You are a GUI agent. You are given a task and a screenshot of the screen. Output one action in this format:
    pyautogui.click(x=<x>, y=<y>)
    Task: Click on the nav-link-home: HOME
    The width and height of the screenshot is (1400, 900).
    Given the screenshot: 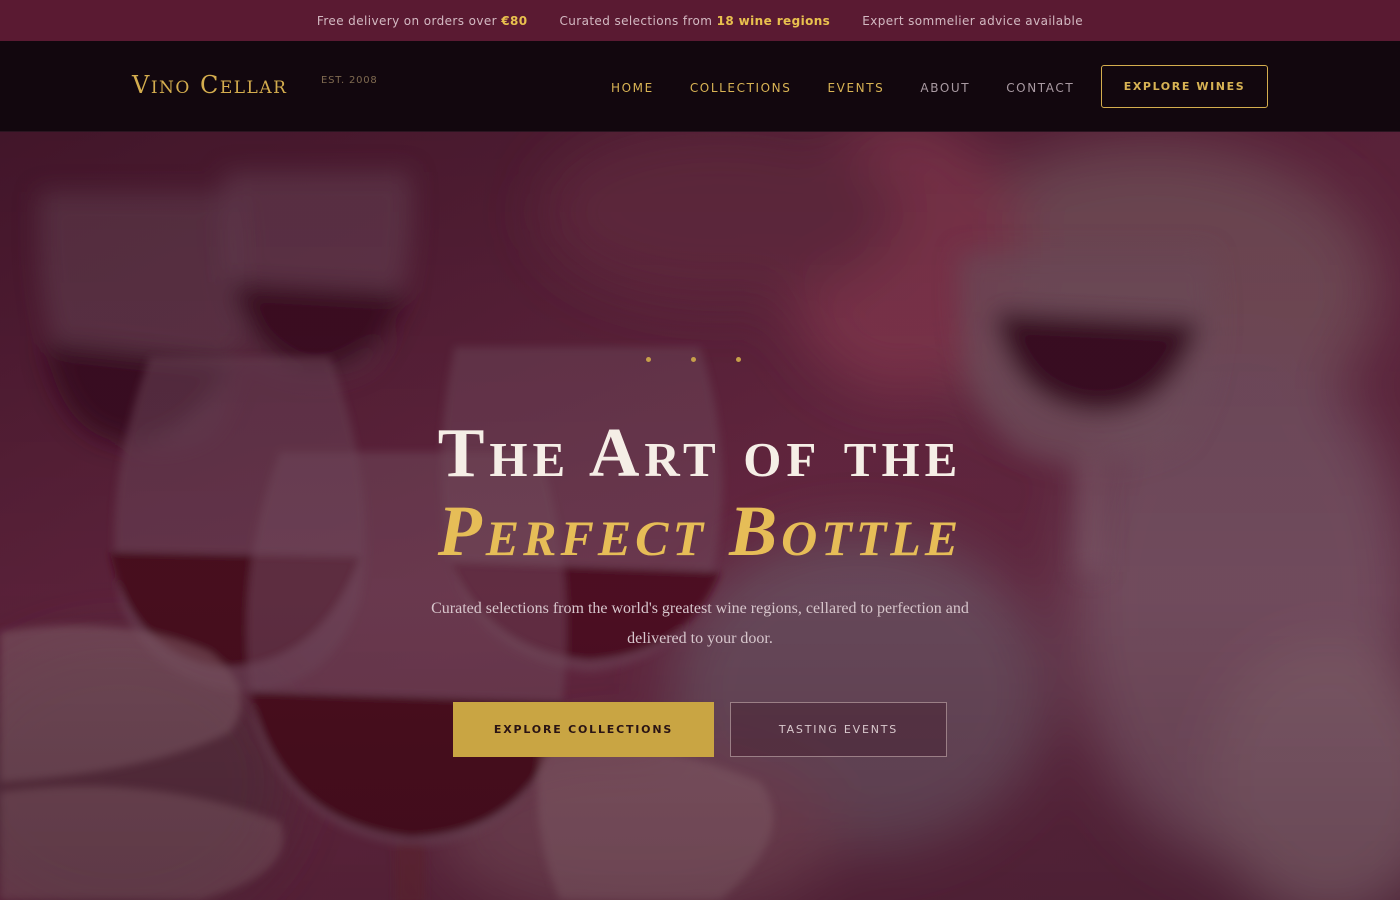 What is the action you would take?
    pyautogui.click(x=632, y=88)
    